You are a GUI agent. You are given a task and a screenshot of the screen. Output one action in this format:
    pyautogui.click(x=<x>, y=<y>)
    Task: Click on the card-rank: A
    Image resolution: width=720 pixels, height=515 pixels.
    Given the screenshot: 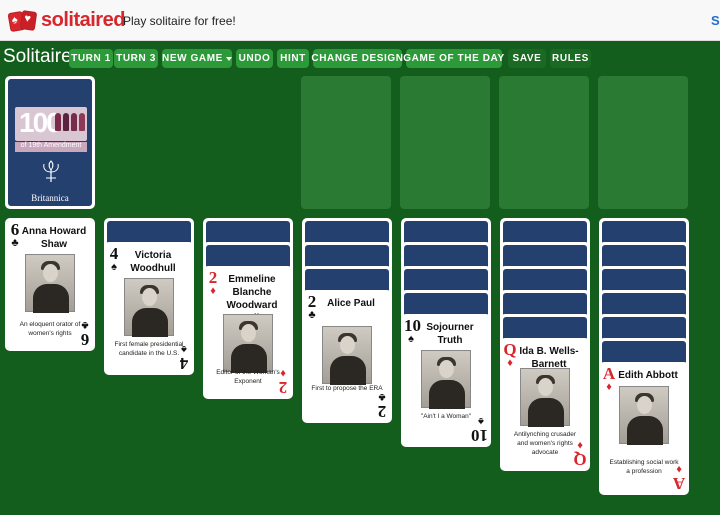 What is the action you would take?
    pyautogui.click(x=679, y=483)
    